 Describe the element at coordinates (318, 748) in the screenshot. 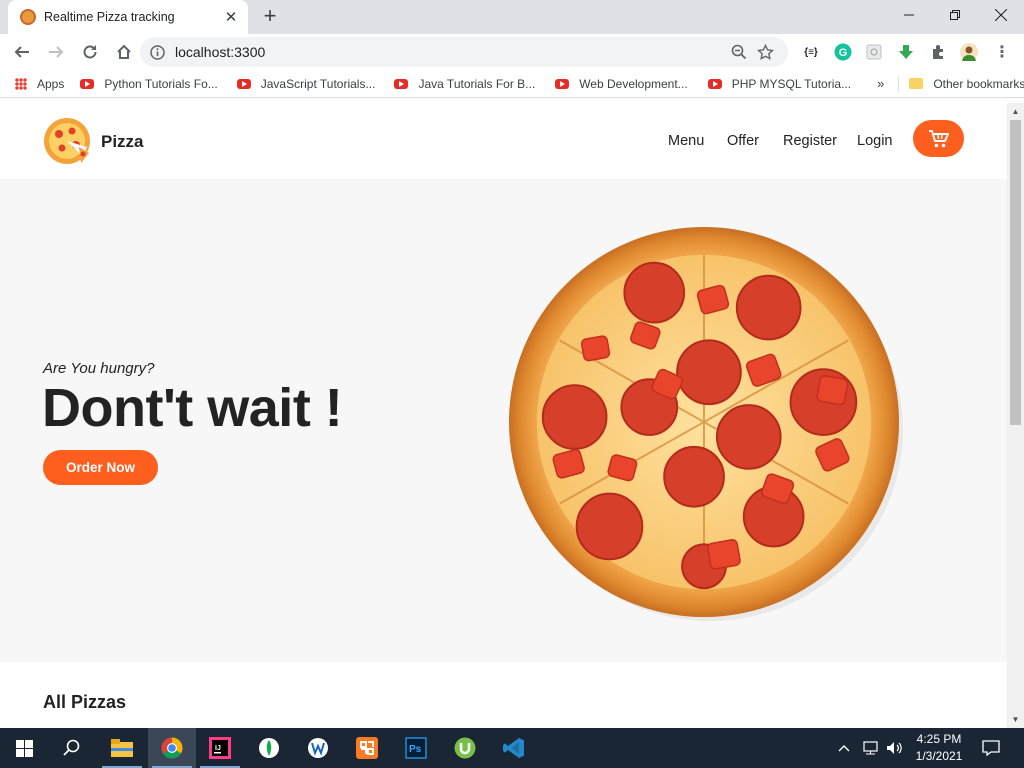

I see `app-icon` at that location.